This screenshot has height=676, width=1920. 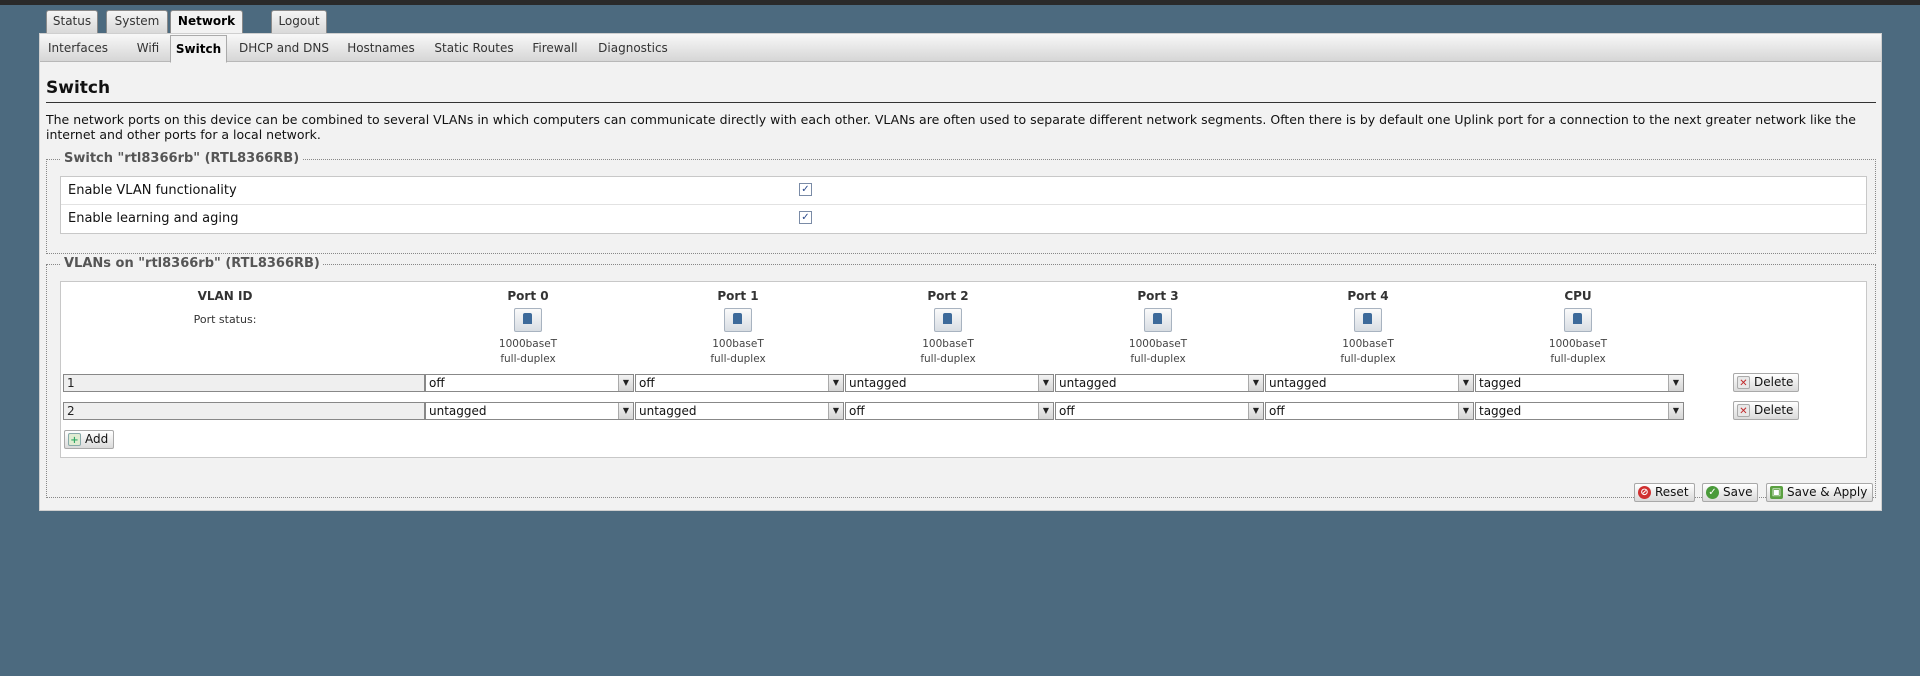 What do you see at coordinates (805, 189) in the screenshot?
I see `enable-vlan-checkbox: ✓` at bounding box center [805, 189].